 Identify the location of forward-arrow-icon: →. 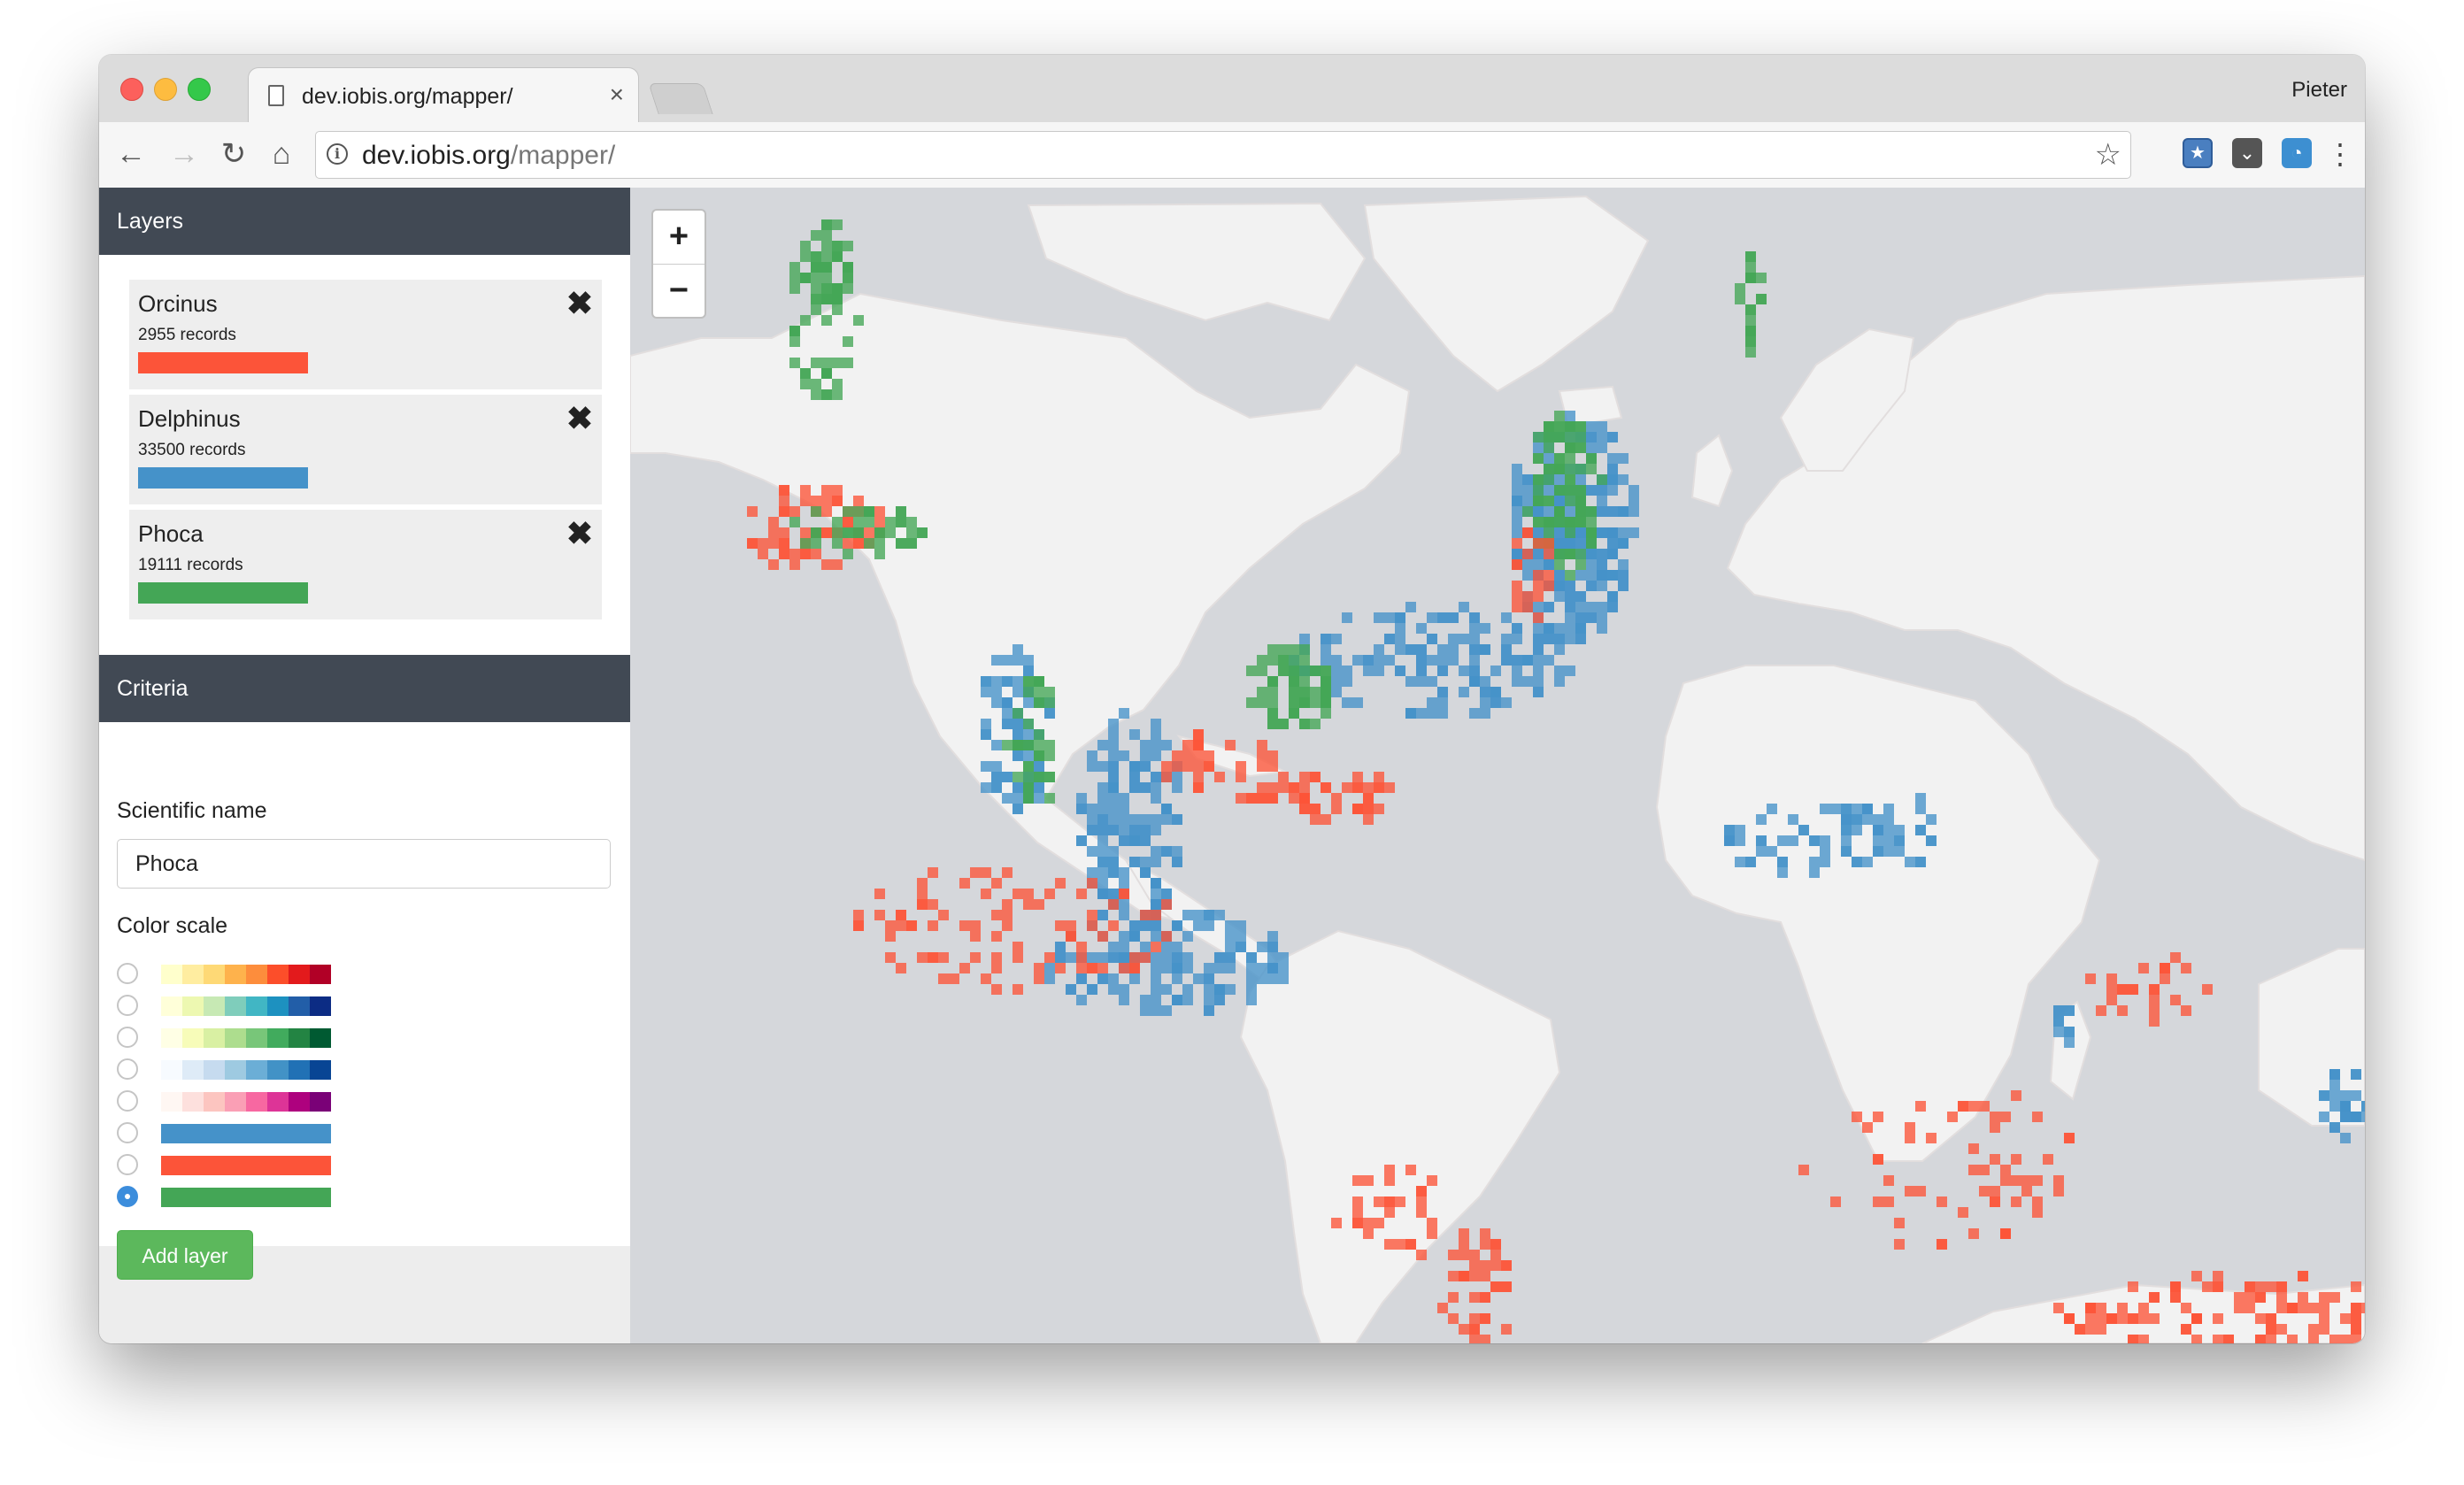
(185, 154).